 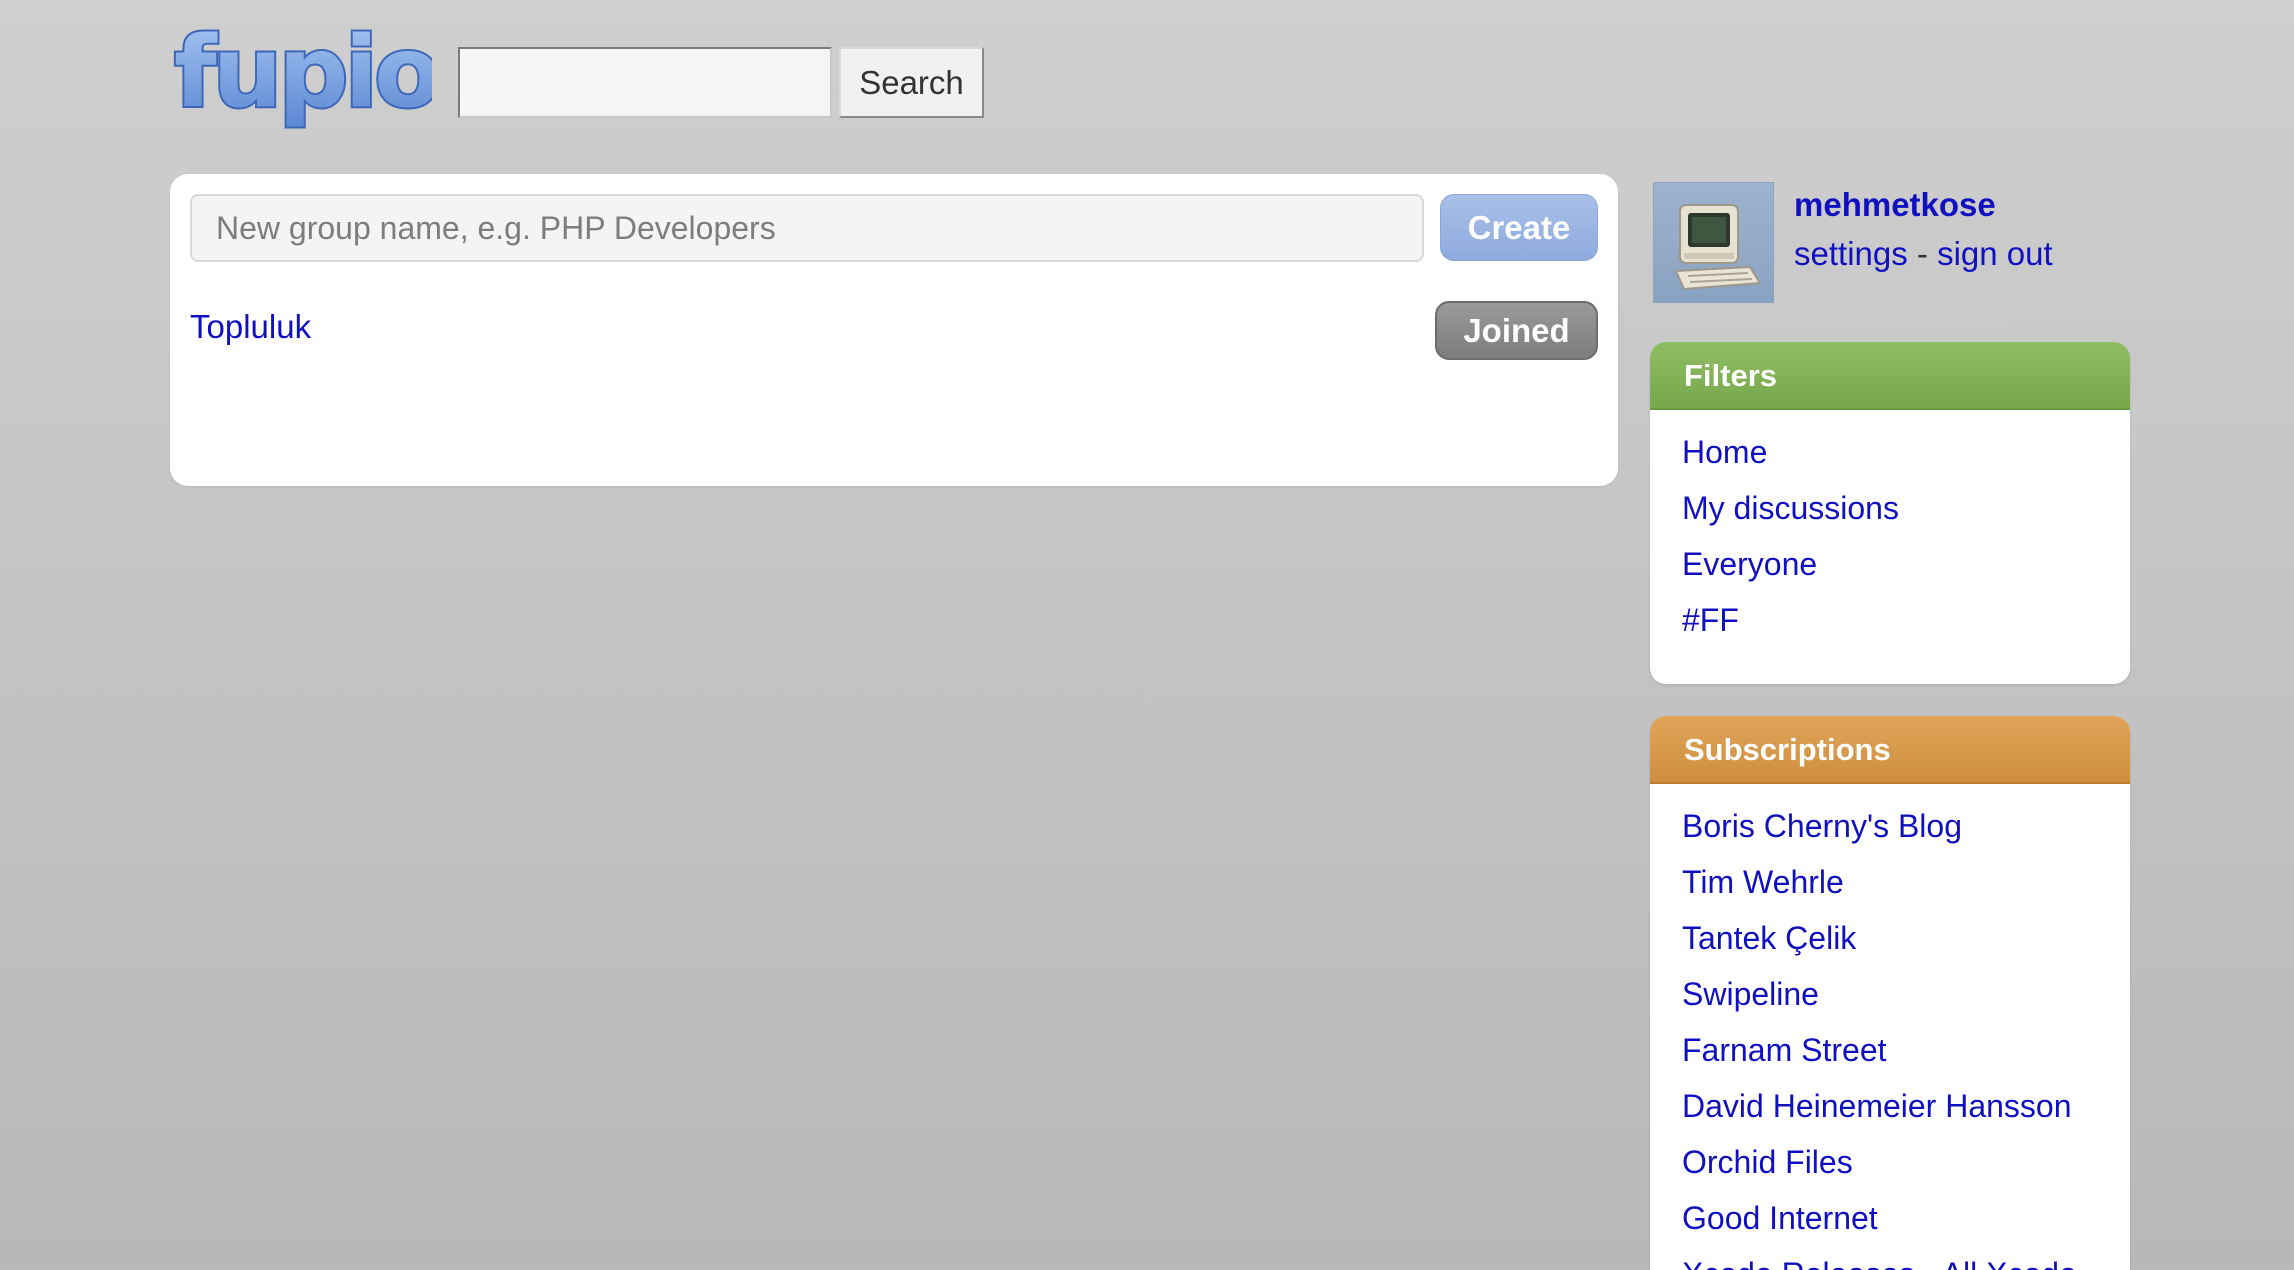 I want to click on search-input, so click(x=645, y=82).